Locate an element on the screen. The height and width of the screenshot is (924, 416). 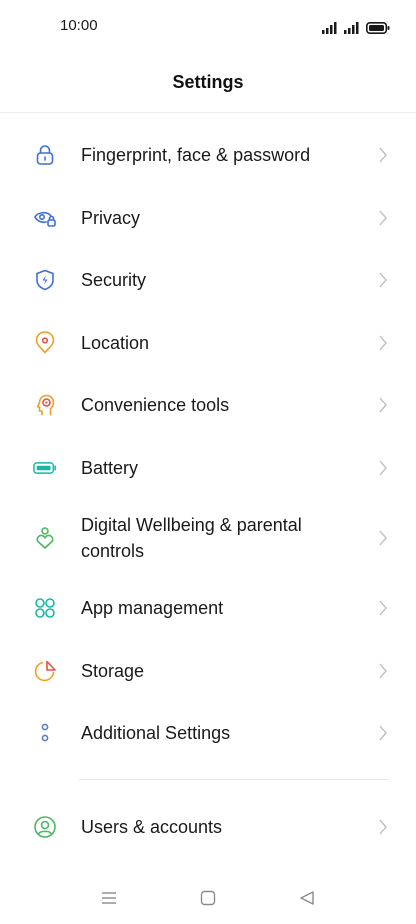
page-title: Settings is located at coordinates (208, 82).